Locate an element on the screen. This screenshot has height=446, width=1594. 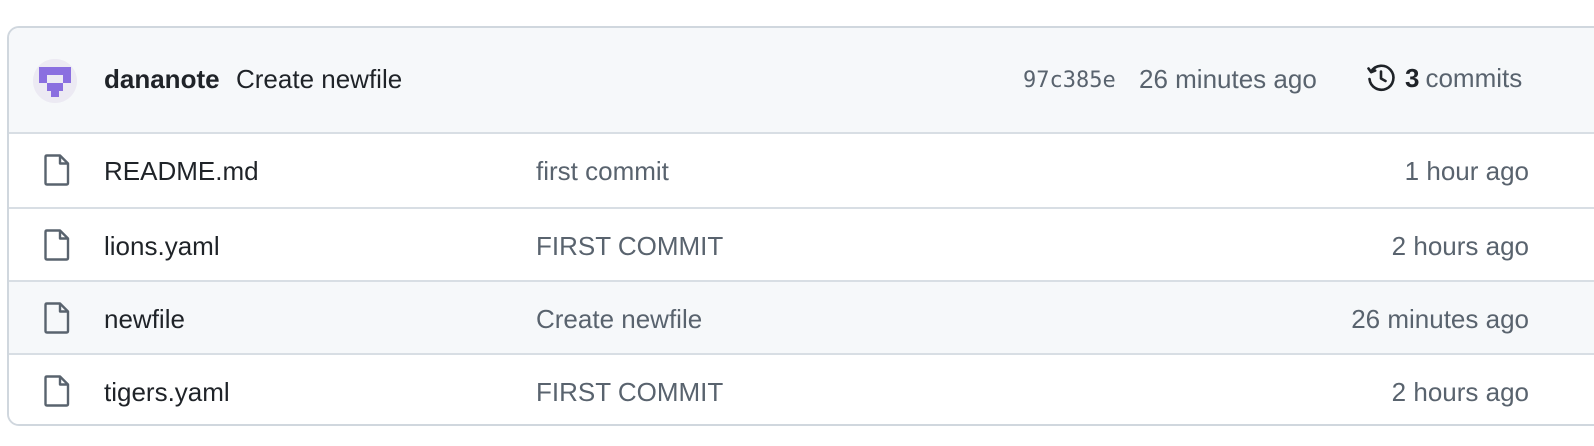
file-commit-message-link: Create newfile is located at coordinates (619, 319).